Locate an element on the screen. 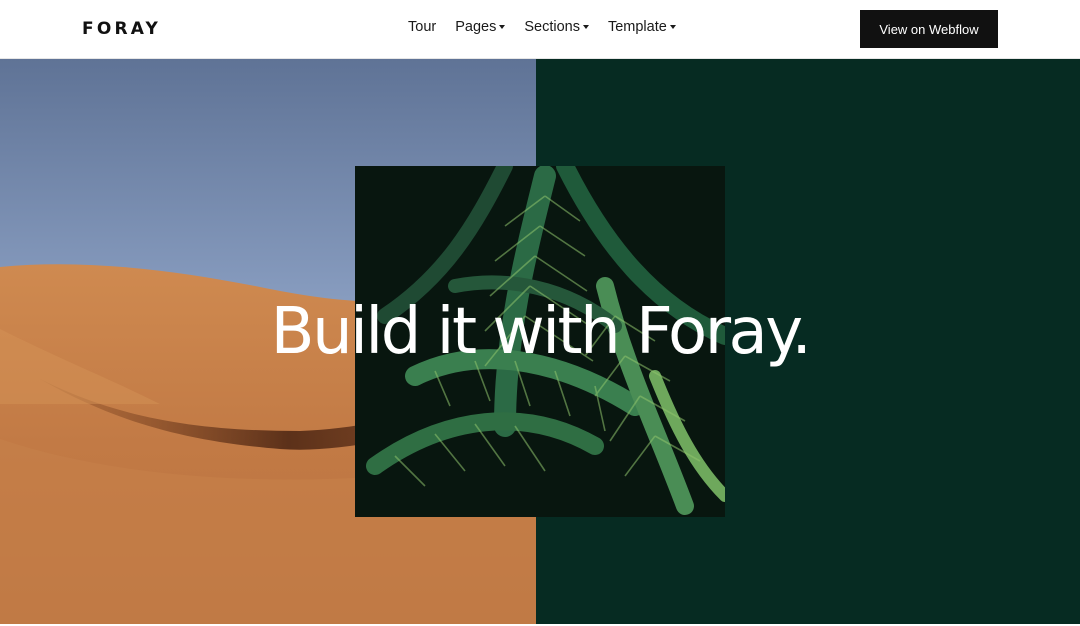  nav-item-label: Template is located at coordinates (637, 27).